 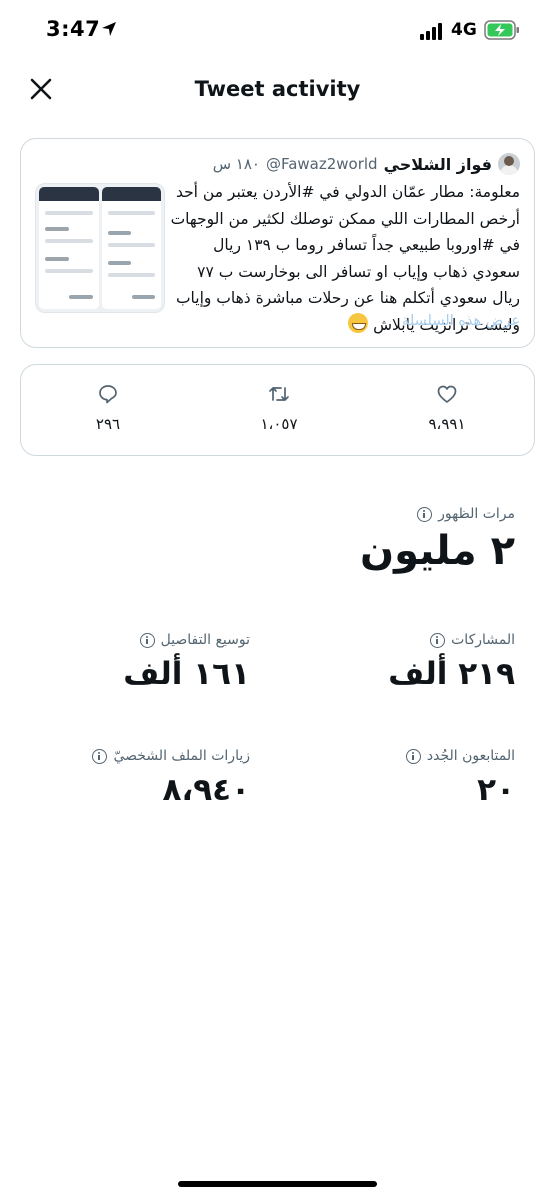 I want to click on detail-expands-value: ١٦١ ألف, so click(x=186, y=674).